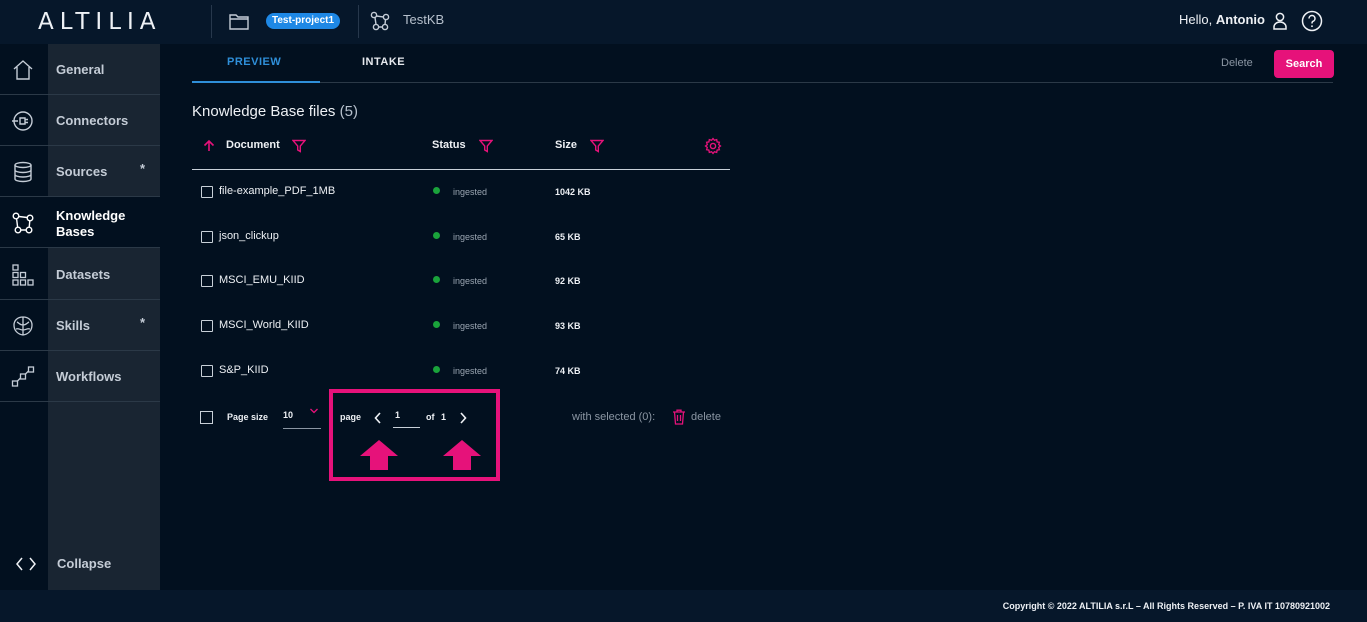  Describe the element at coordinates (23, 70) in the screenshot. I see `home-icon` at that location.